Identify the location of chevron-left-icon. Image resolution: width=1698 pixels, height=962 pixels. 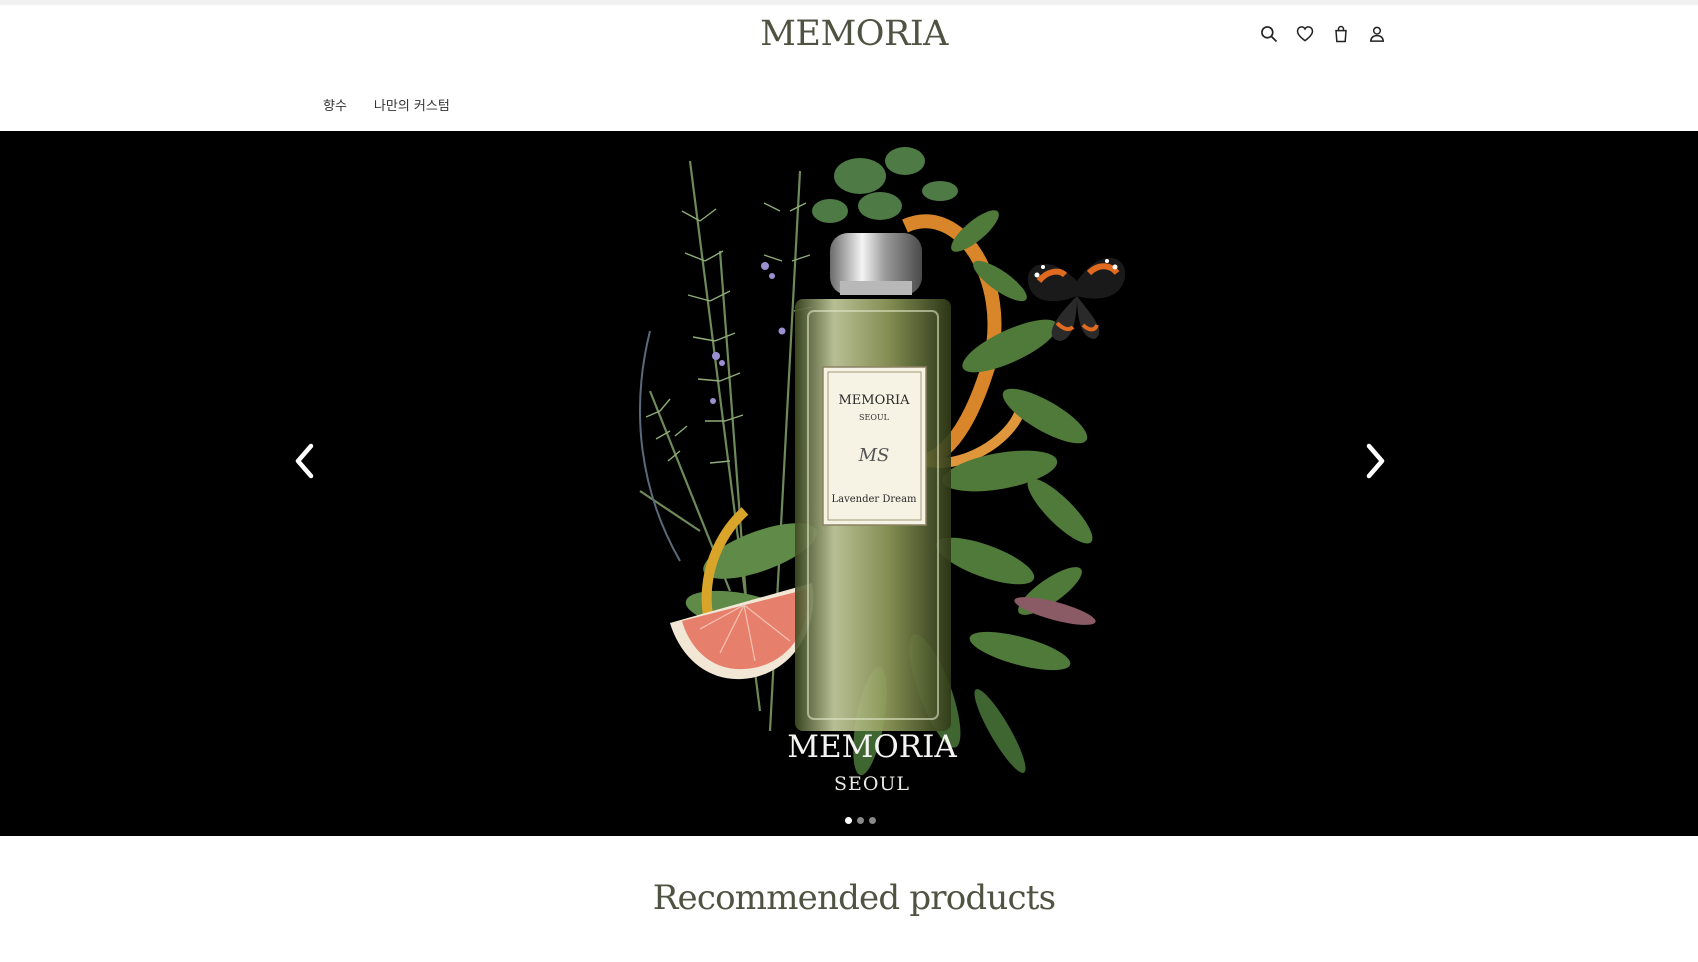
(304, 461).